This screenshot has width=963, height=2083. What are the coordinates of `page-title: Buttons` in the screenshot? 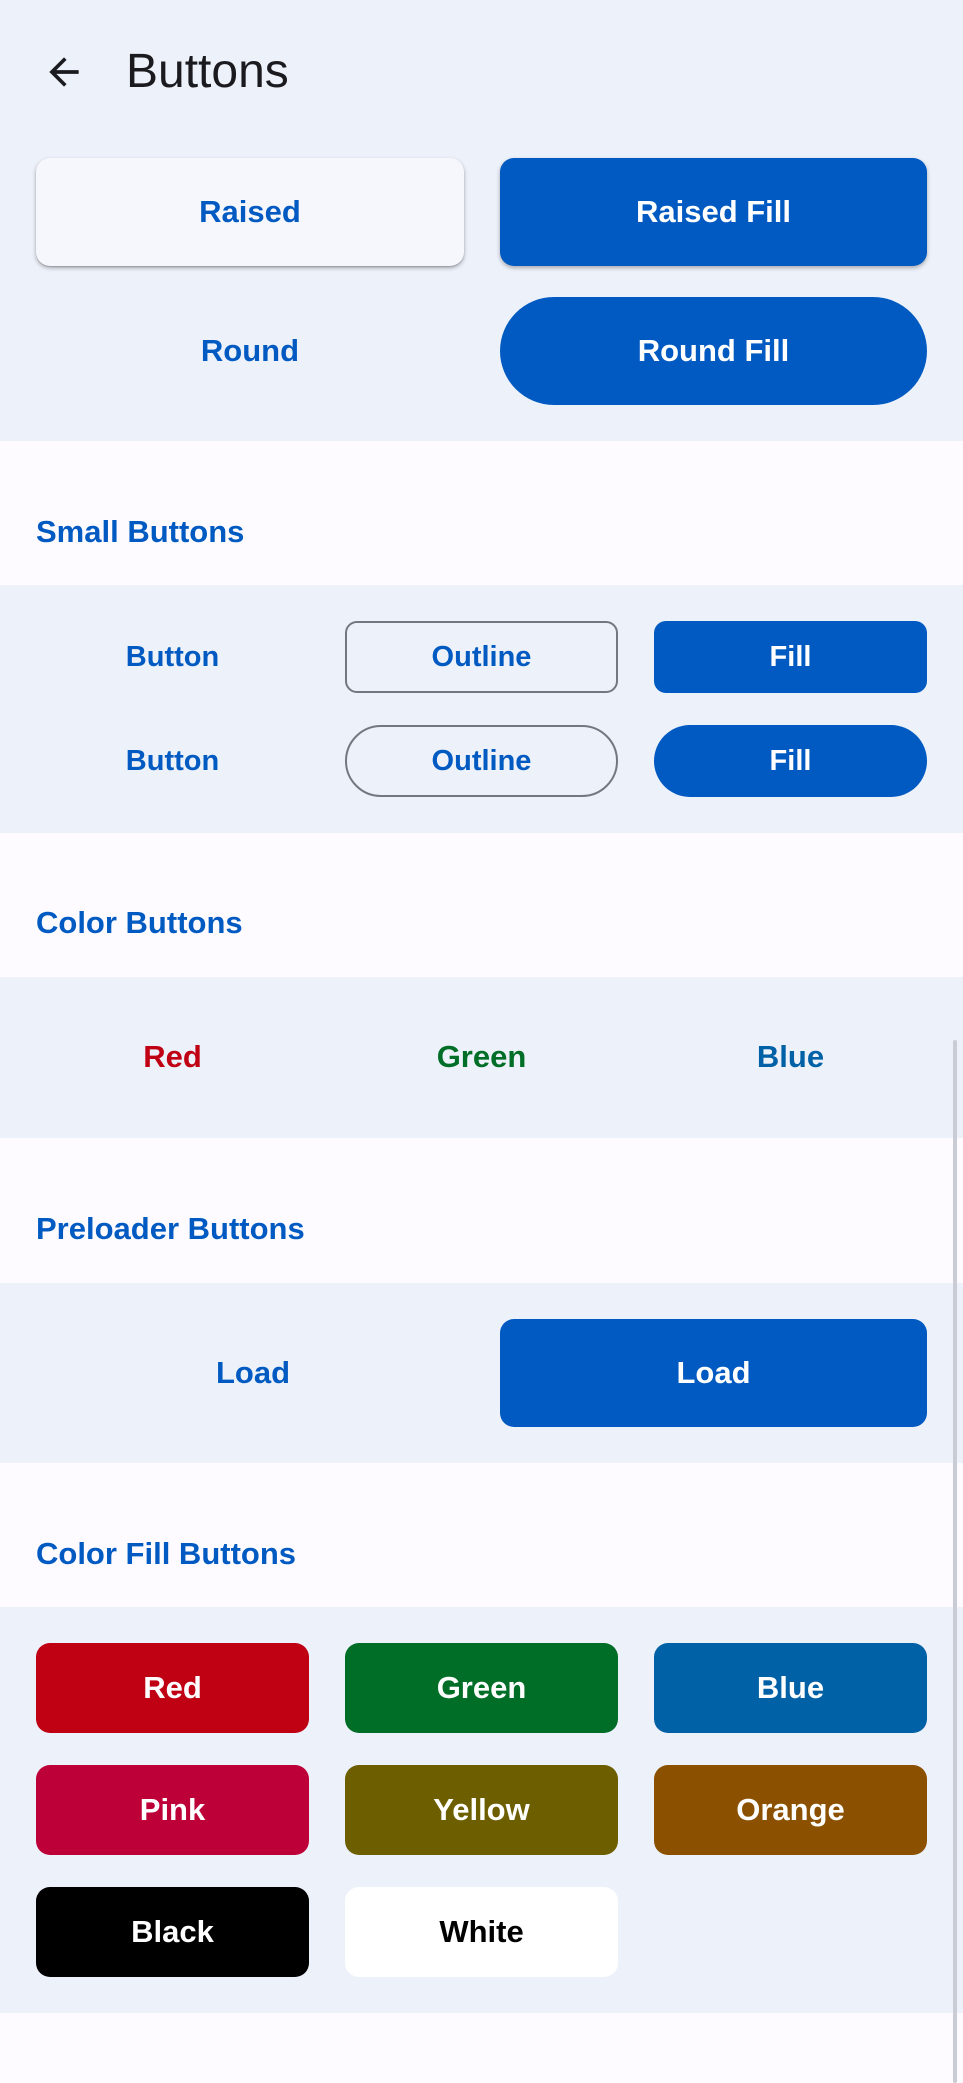 It's located at (207, 71).